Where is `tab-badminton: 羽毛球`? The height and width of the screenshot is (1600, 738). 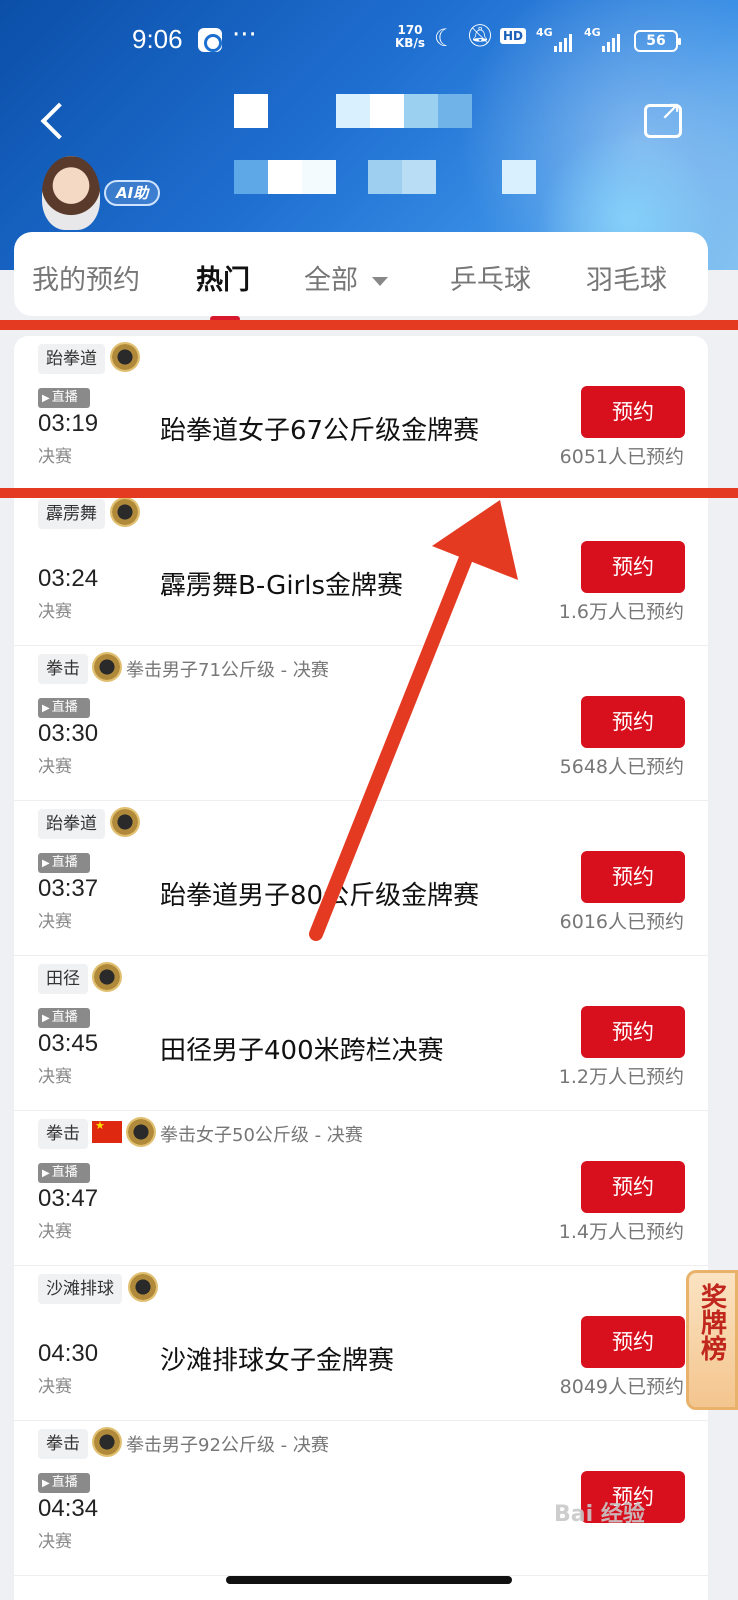
tab-badminton: 羽毛球 is located at coordinates (626, 277).